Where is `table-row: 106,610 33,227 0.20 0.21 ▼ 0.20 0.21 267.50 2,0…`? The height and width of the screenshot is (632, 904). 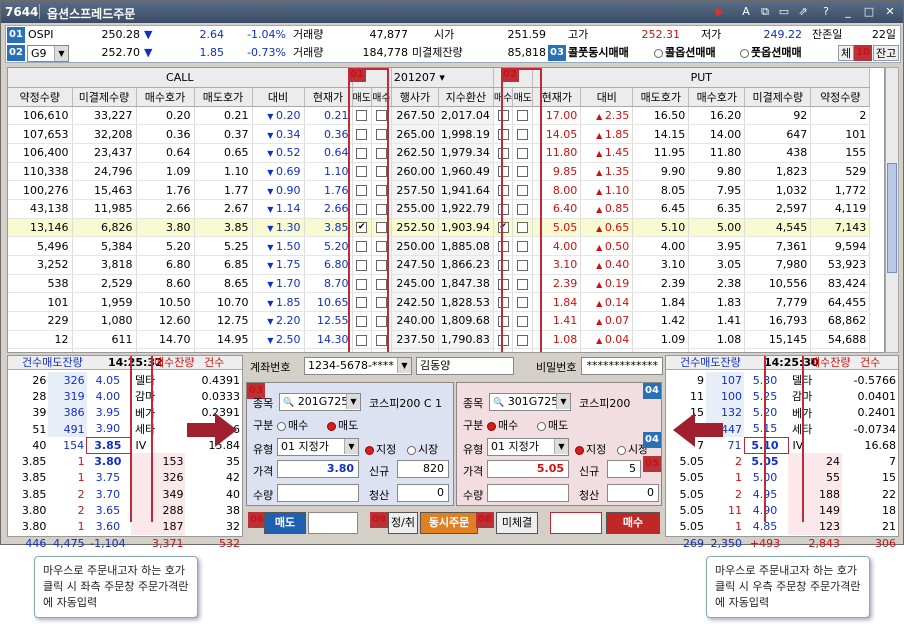 table-row: 106,610 33,227 0.20 0.21 ▼ 0.20 0.21 267.50 2,0… is located at coordinates (439, 116).